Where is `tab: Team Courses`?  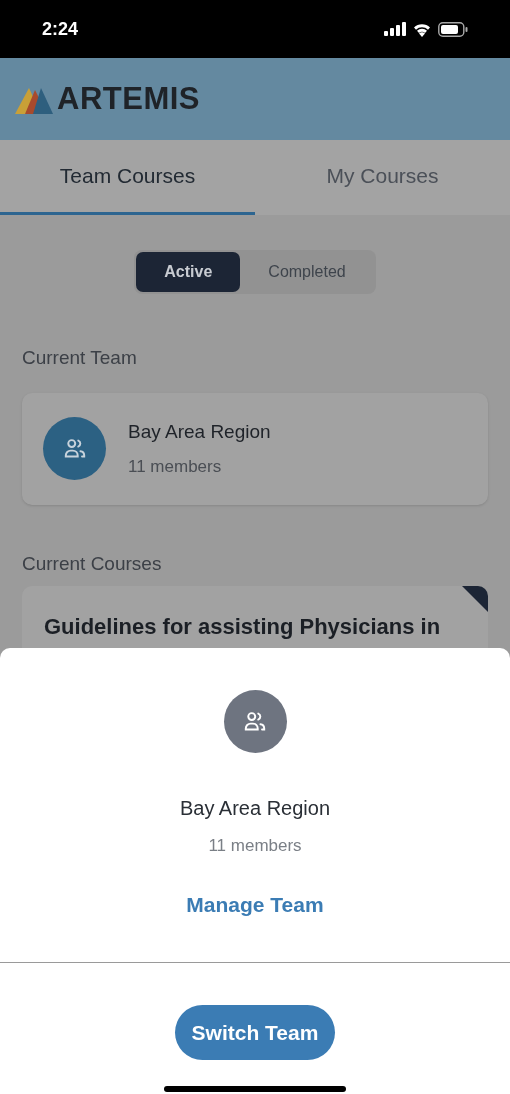
tab: Team Courses is located at coordinates (127, 177).